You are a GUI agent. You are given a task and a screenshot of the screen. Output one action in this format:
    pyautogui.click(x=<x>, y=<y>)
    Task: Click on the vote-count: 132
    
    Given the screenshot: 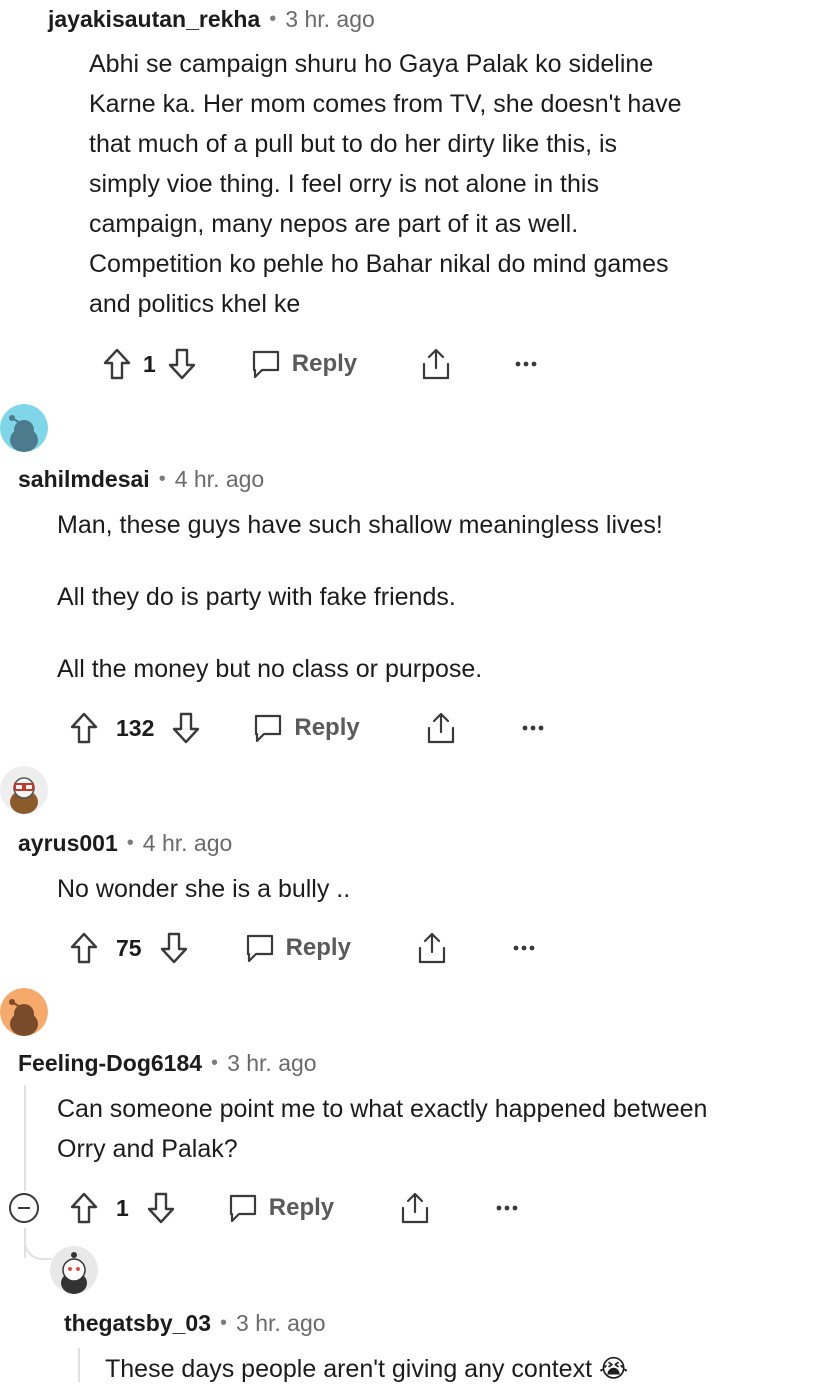 What is the action you would take?
    pyautogui.click(x=135, y=727)
    